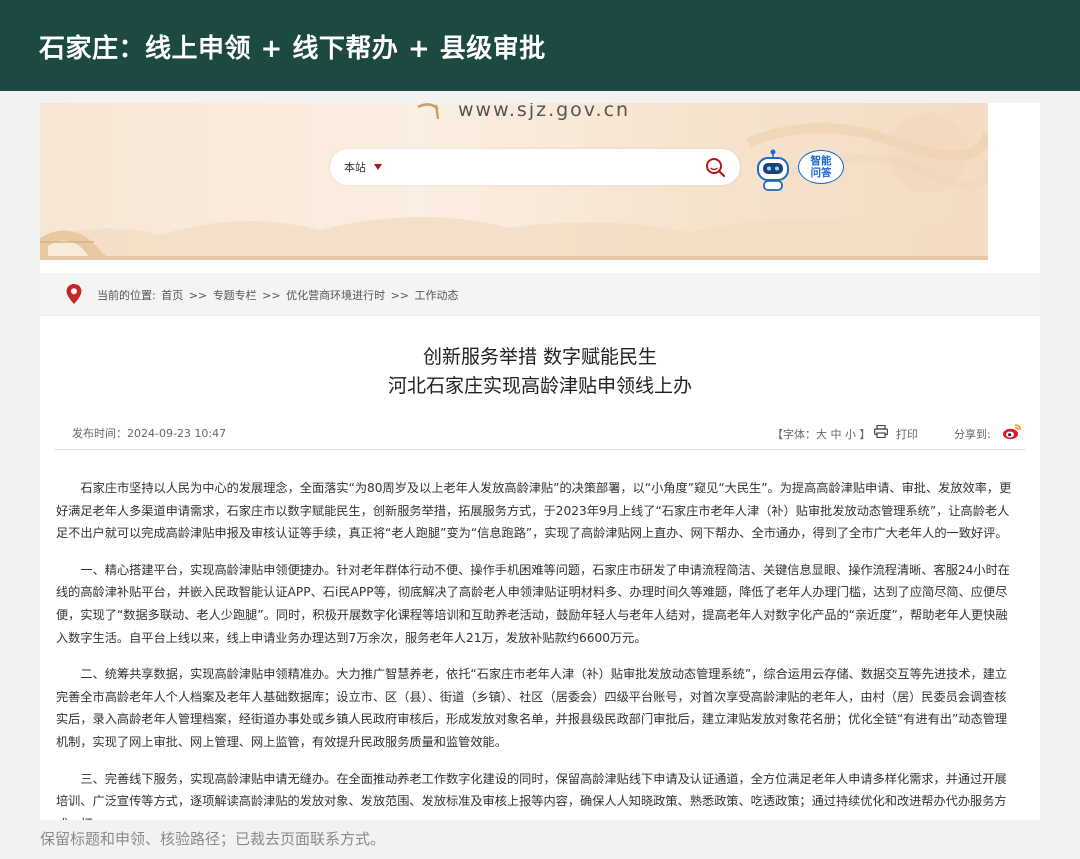  What do you see at coordinates (540, 357) in the screenshot?
I see `article-title-line1: 创新服务举措 数字赋能民生` at bounding box center [540, 357].